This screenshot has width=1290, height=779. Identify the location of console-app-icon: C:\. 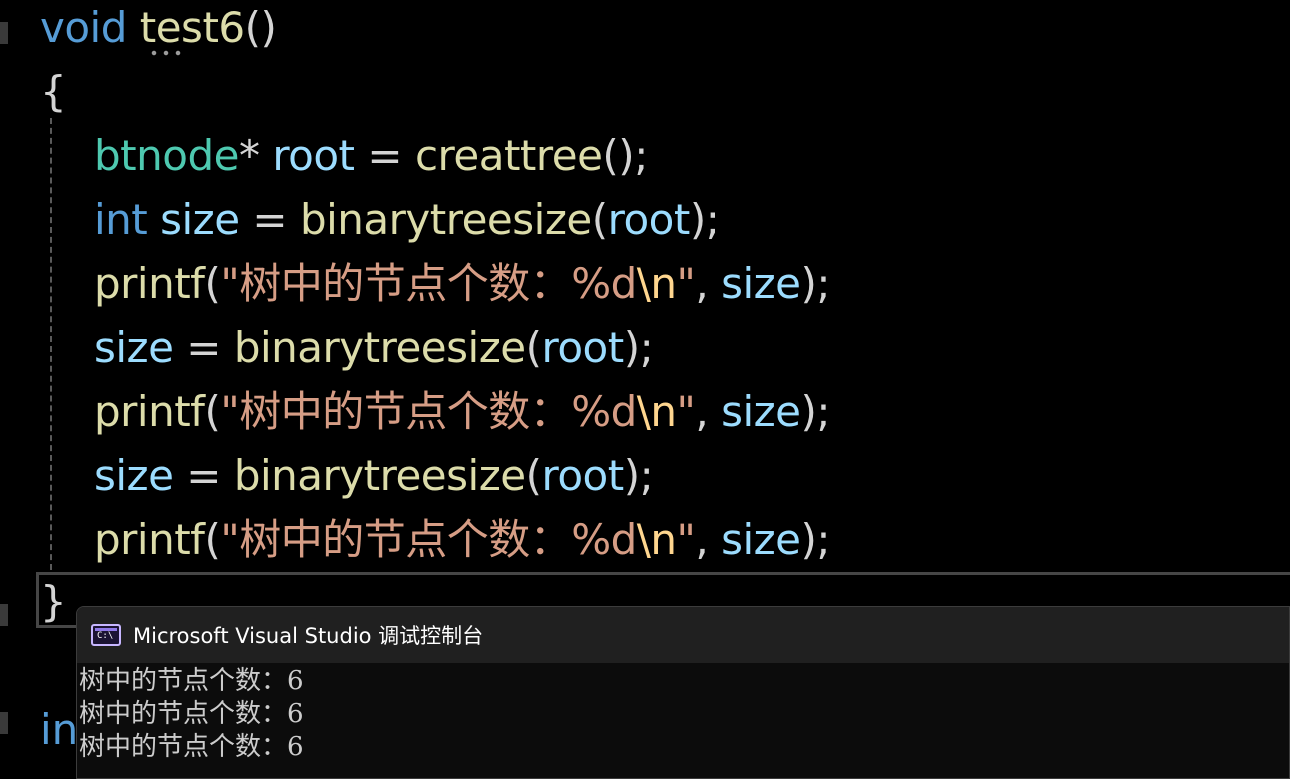
(106, 635).